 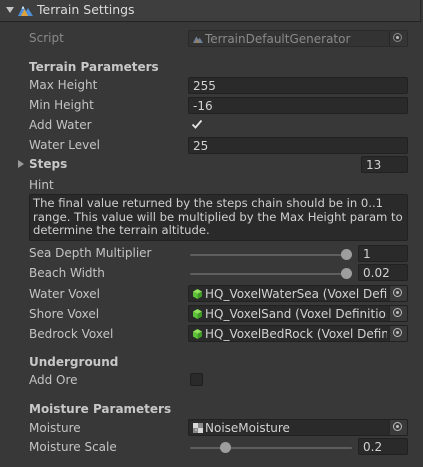 I want to click on texture-icon, so click(x=198, y=428).